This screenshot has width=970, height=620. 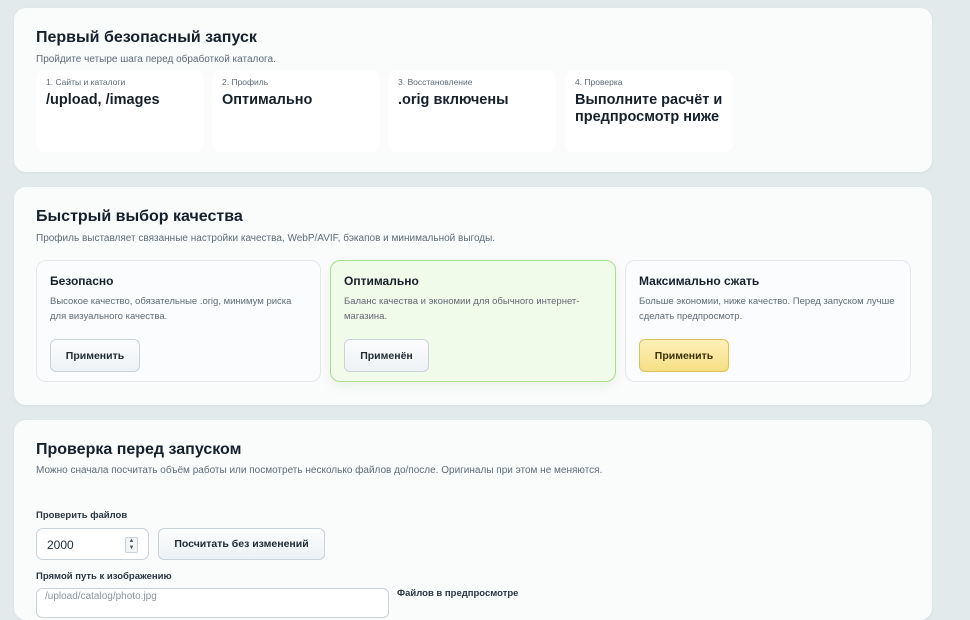 What do you see at coordinates (599, 82) in the screenshot?
I see `step-label: 4. Проверка` at bounding box center [599, 82].